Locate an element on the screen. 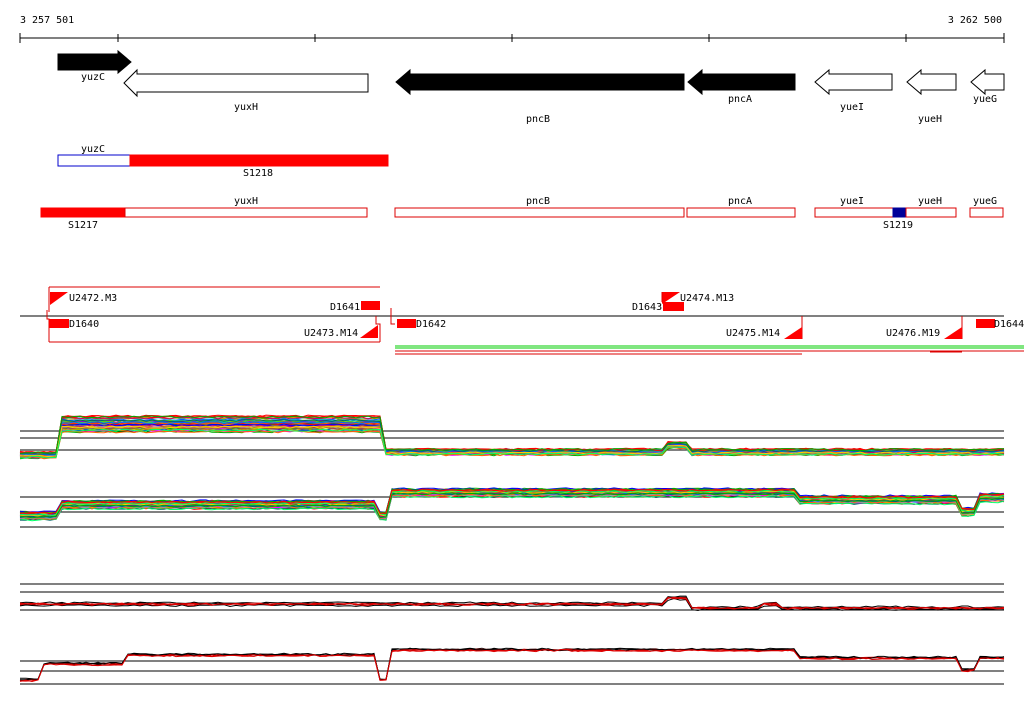 The height and width of the screenshot is (714, 1024). gene-arrow-yueH is located at coordinates (931, 82).